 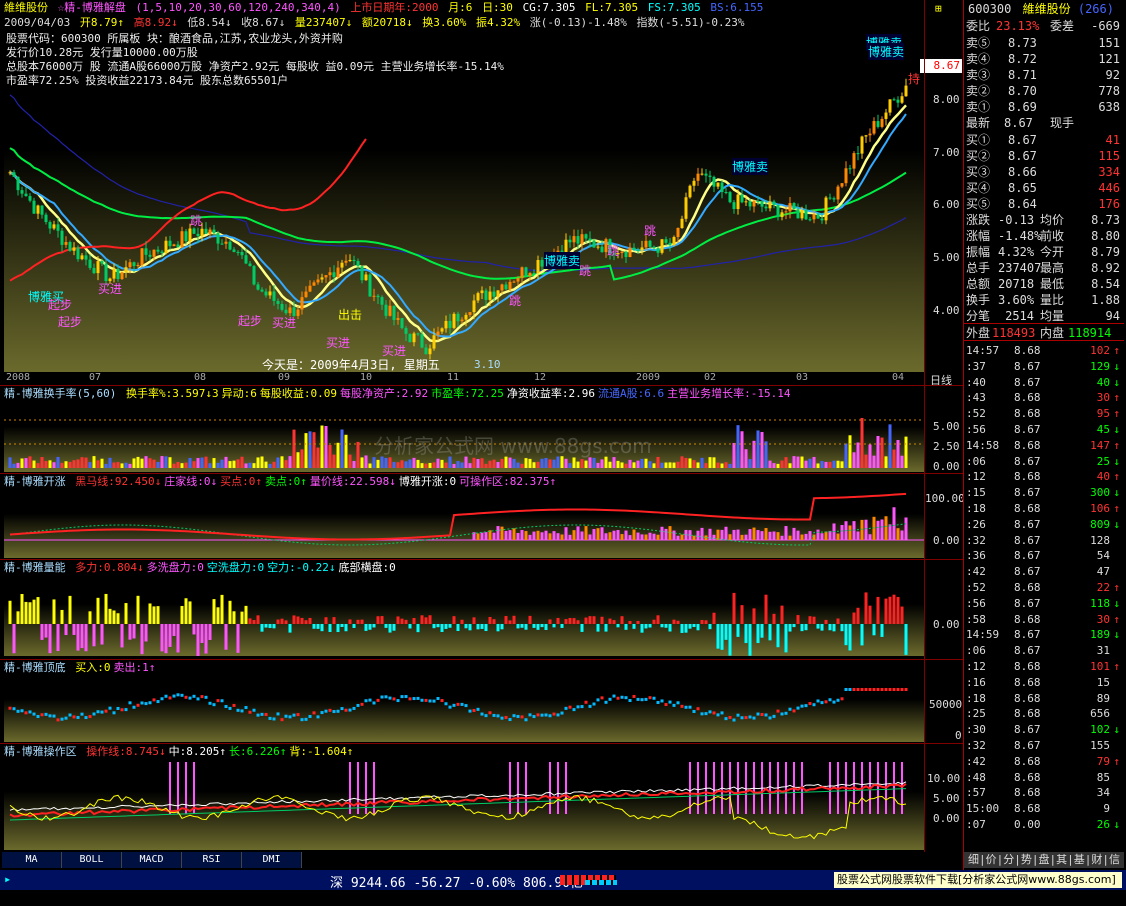 I want to click on topbottom-panel, so click(x=464, y=709).